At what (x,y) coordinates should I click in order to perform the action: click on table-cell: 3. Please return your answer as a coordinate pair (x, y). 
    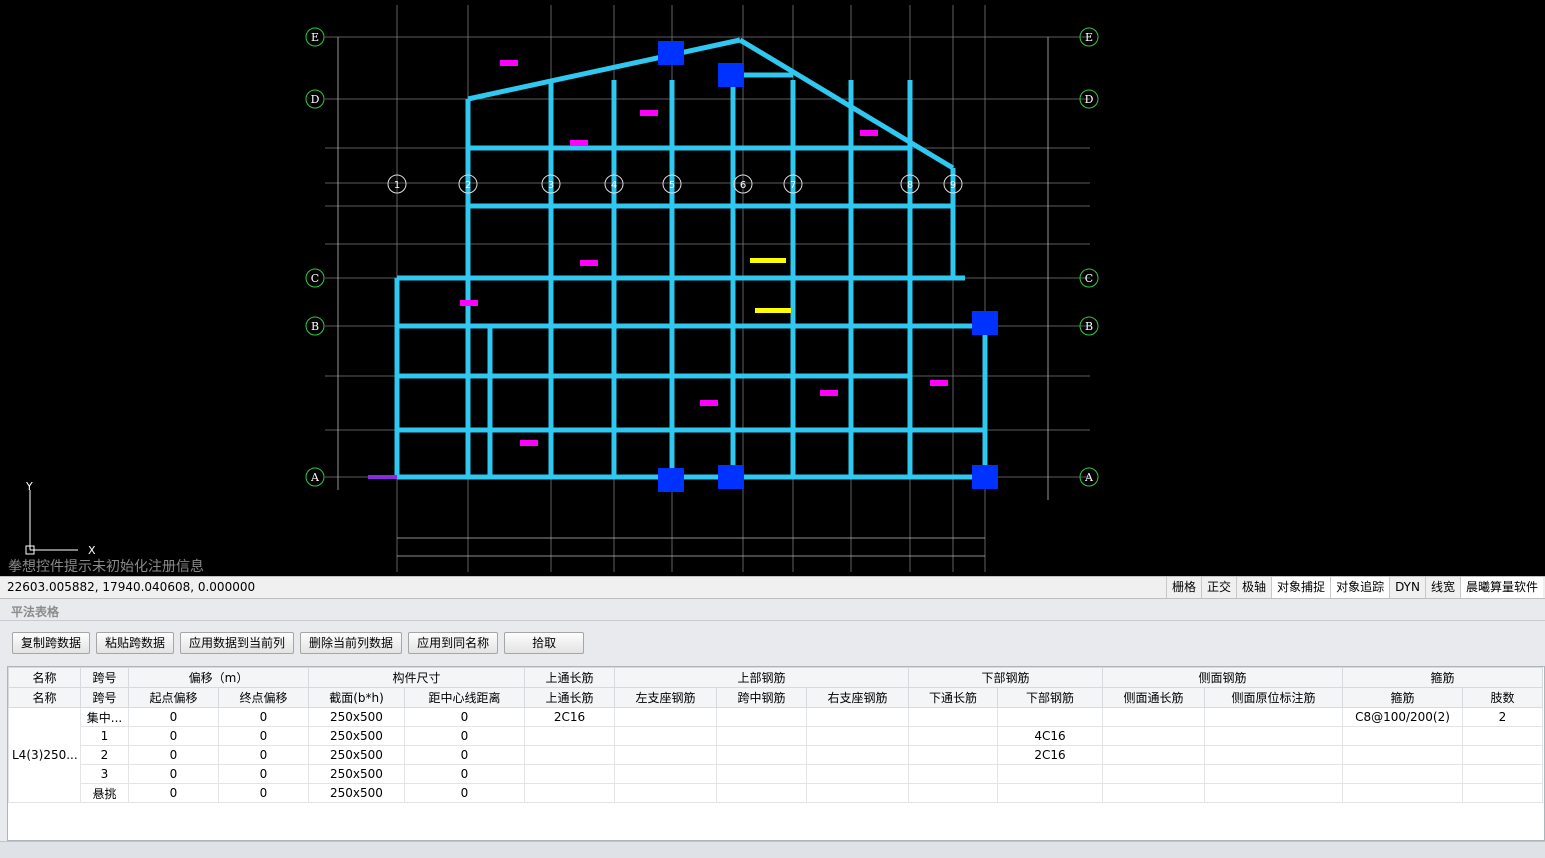
    Looking at the image, I should click on (104, 774).